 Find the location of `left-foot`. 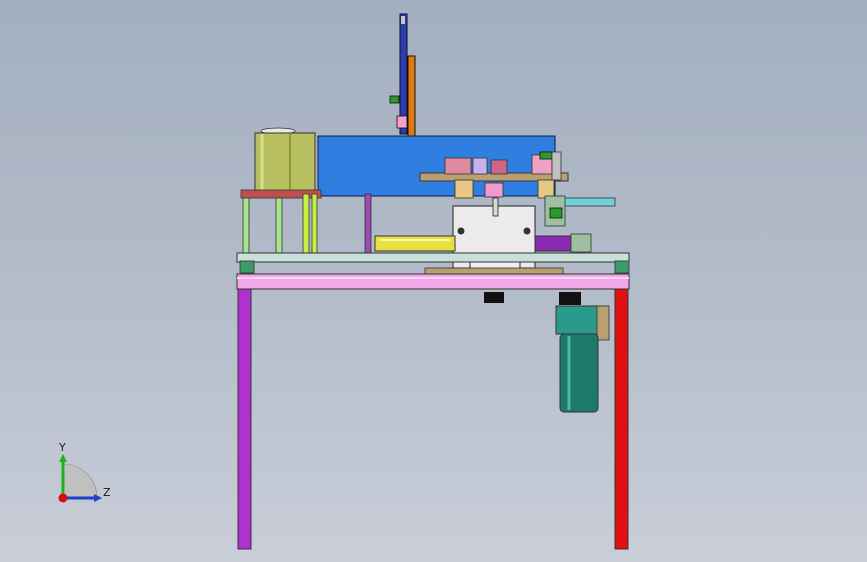

left-foot is located at coordinates (247, 267).